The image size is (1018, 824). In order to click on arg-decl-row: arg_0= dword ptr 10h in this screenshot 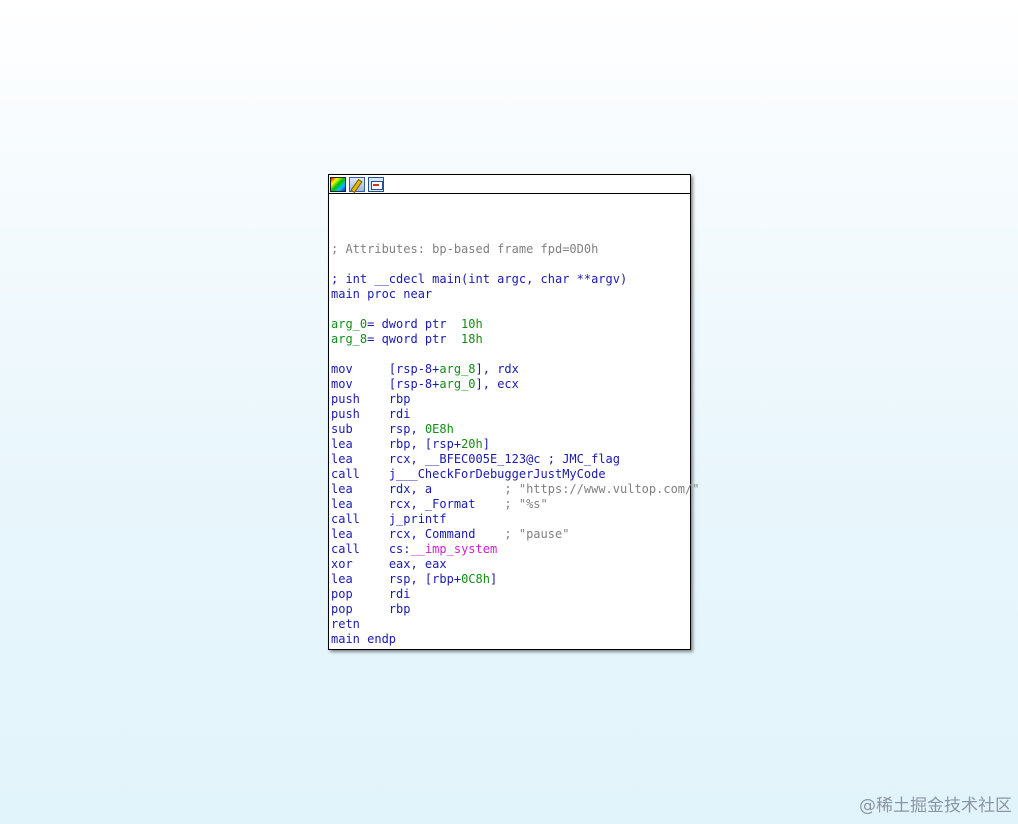, I will do `click(510, 324)`.